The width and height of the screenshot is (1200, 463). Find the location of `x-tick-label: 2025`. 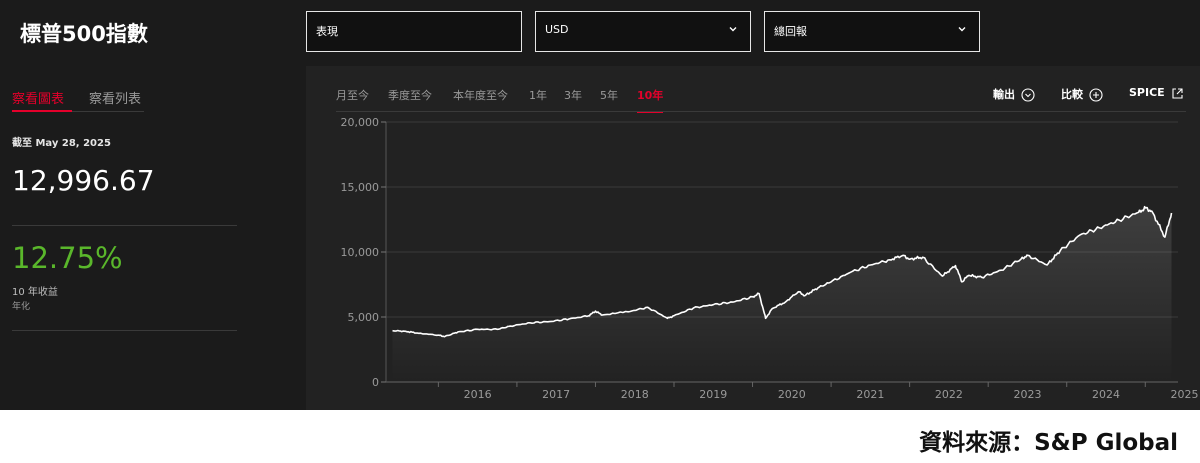

x-tick-label: 2025 is located at coordinates (1185, 394).